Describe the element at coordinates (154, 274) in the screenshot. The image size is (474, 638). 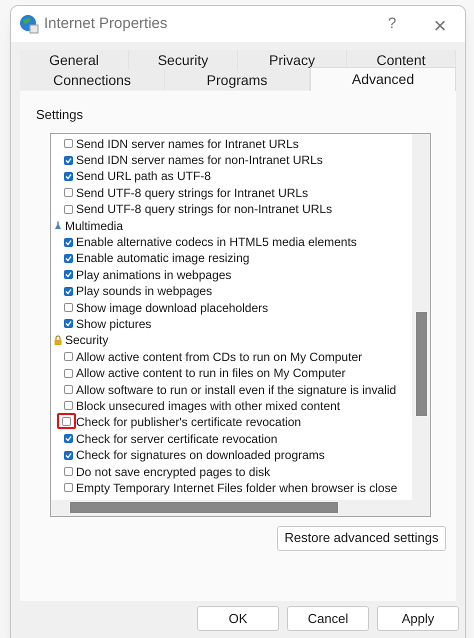
I see `option-label: Play animations in webpages` at that location.